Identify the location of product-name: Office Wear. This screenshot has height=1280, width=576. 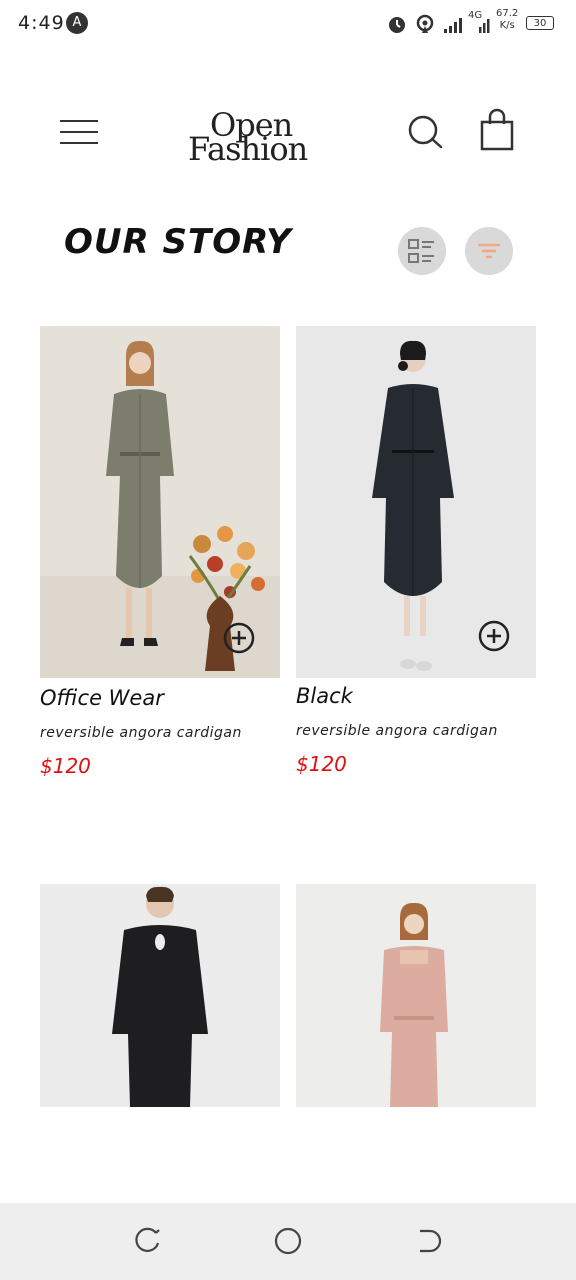
(102, 698).